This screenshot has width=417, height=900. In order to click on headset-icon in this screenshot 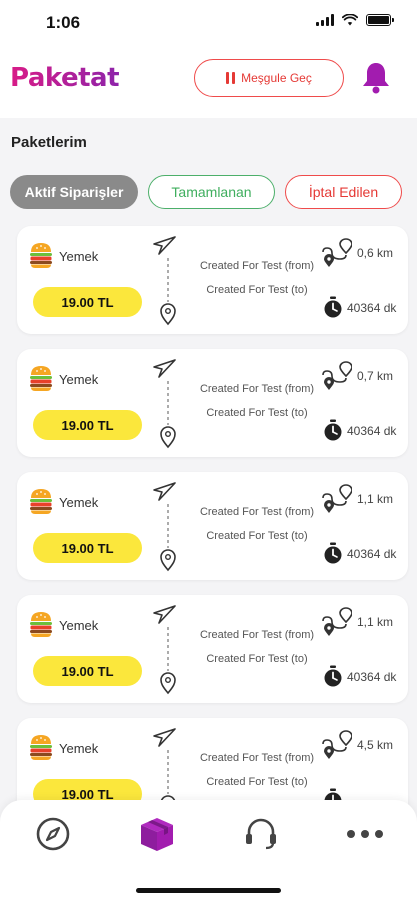, I will do `click(261, 834)`.